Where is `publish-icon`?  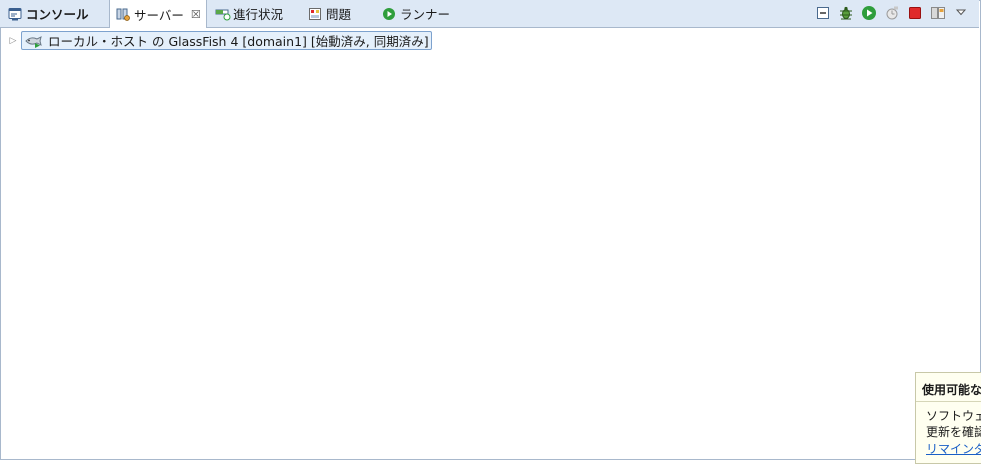
publish-icon is located at coordinates (938, 13).